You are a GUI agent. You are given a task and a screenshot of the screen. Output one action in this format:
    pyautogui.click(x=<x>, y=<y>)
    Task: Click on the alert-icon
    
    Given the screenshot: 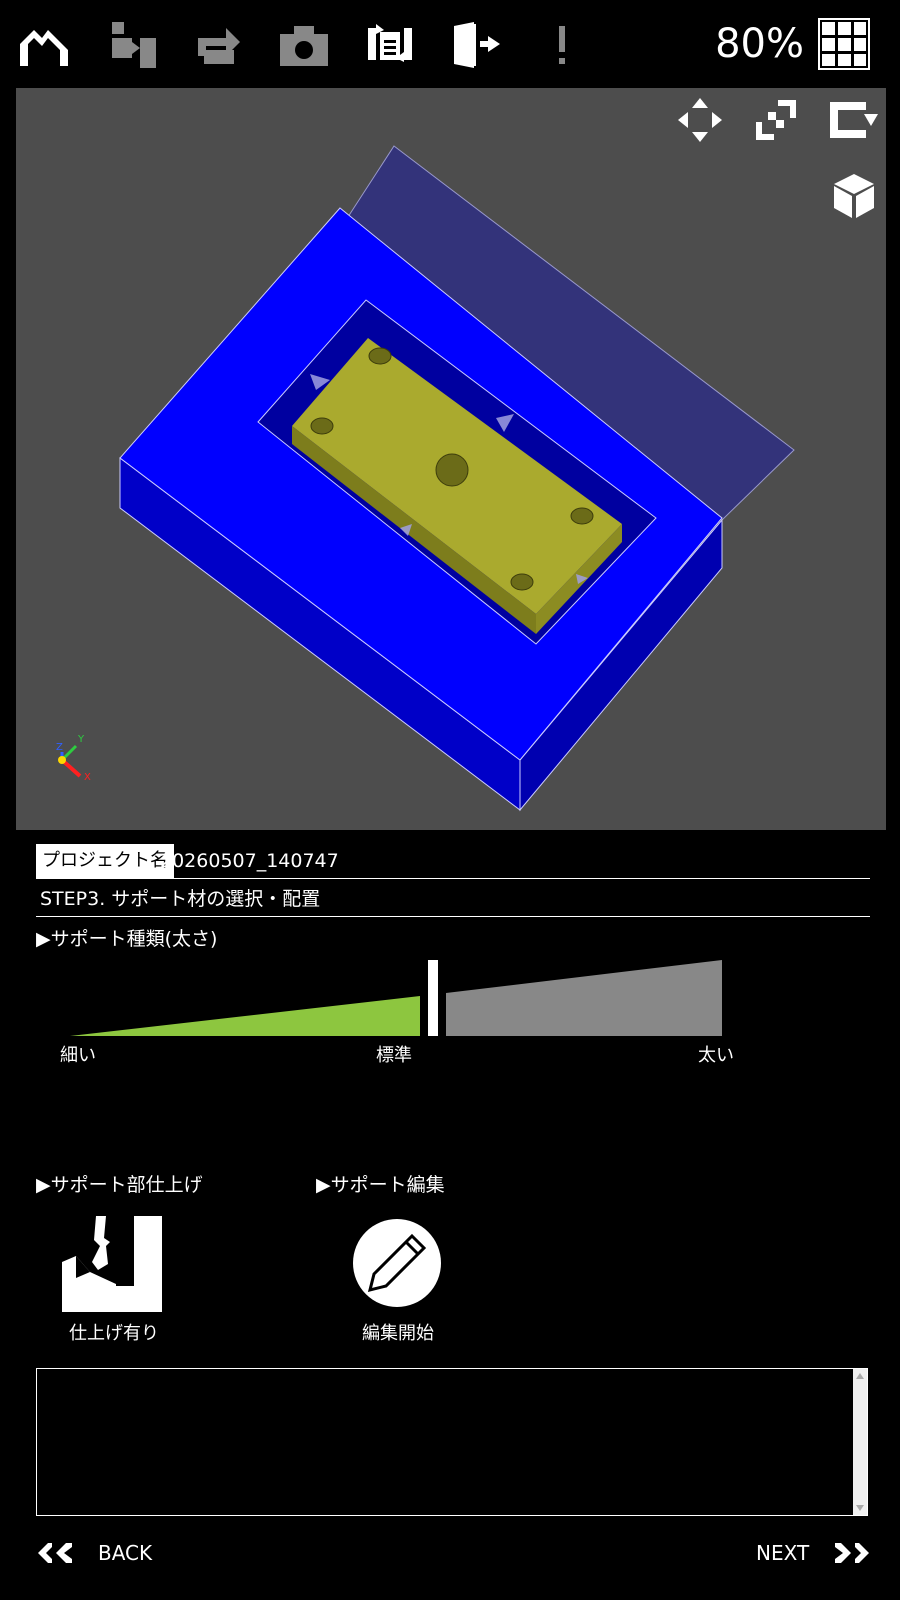 What is the action you would take?
    pyautogui.click(x=562, y=44)
    